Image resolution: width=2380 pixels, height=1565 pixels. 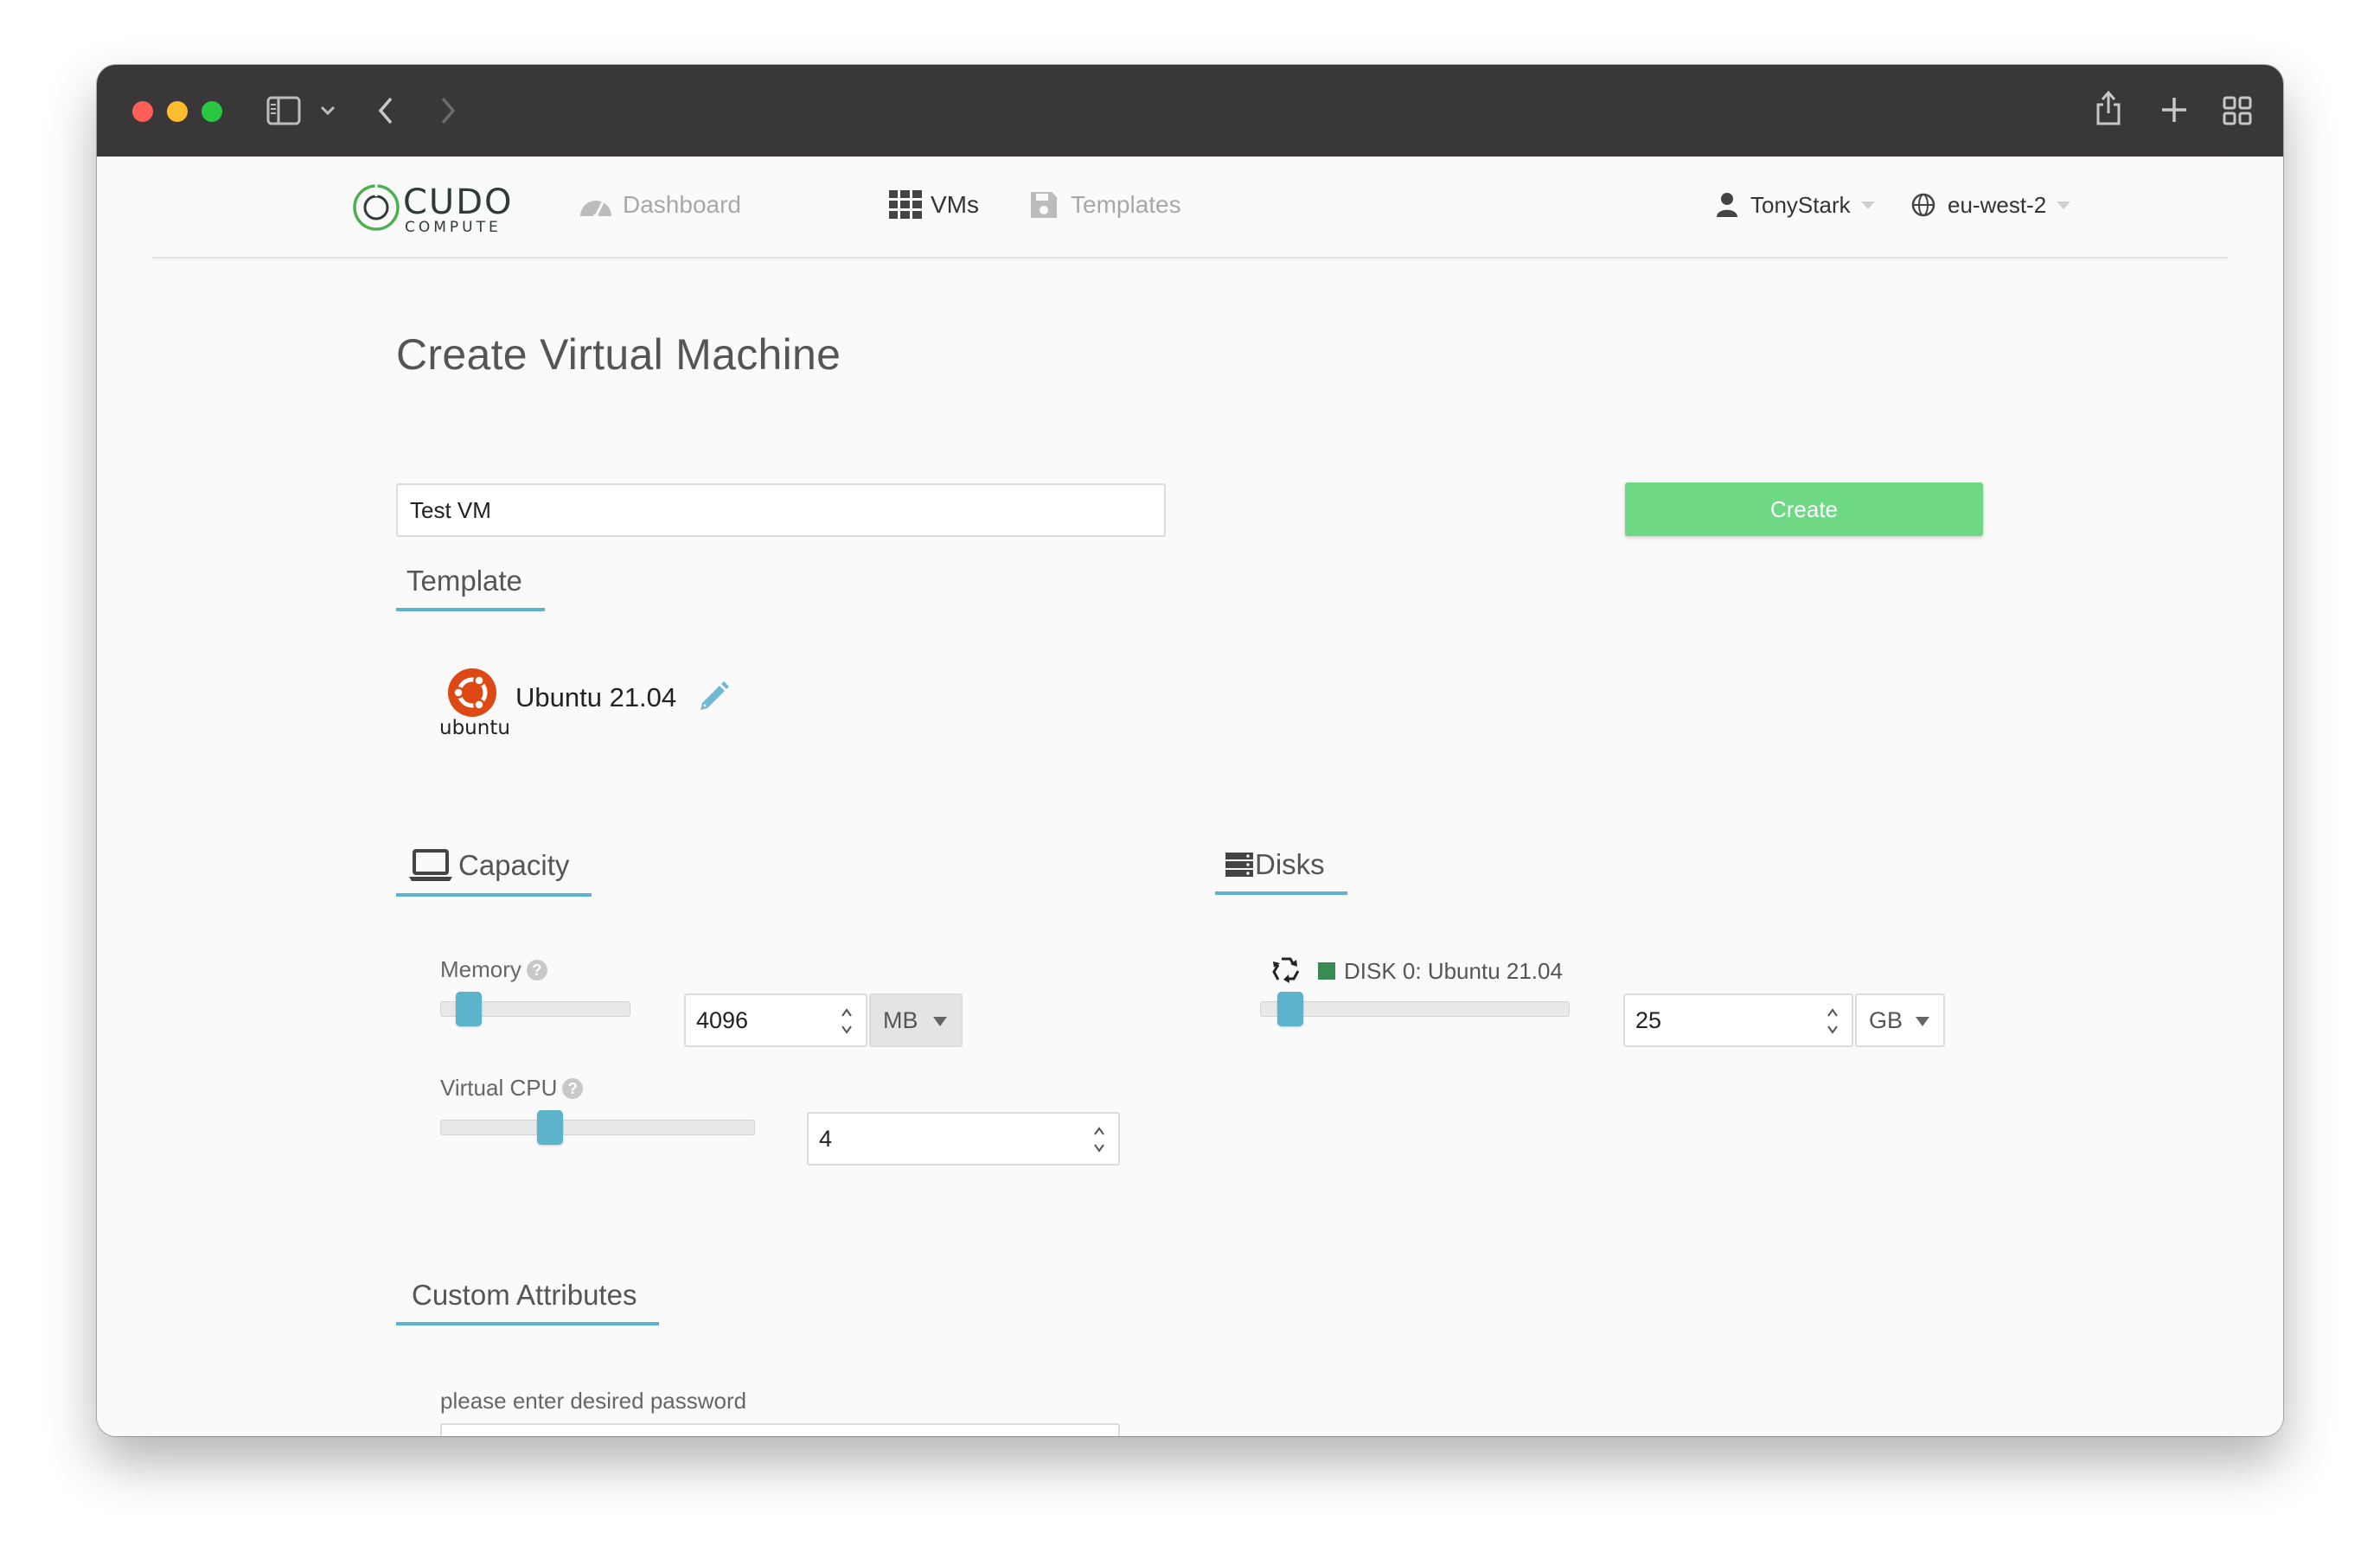 I want to click on cudo-logo: CUDO COMPUTE, so click(x=438, y=209).